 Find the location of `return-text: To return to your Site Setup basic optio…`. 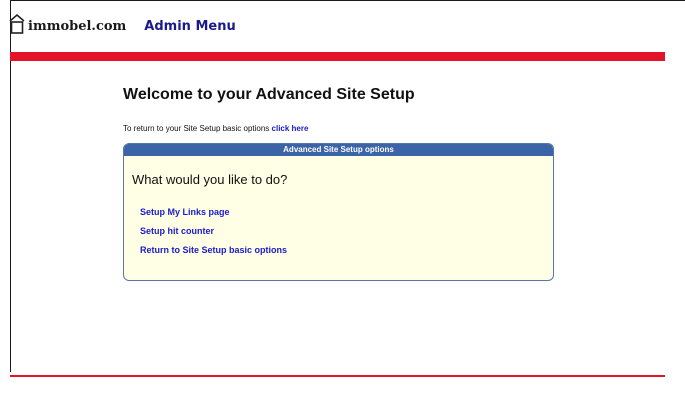

return-text: To return to your Site Setup basic optio… is located at coordinates (197, 128).